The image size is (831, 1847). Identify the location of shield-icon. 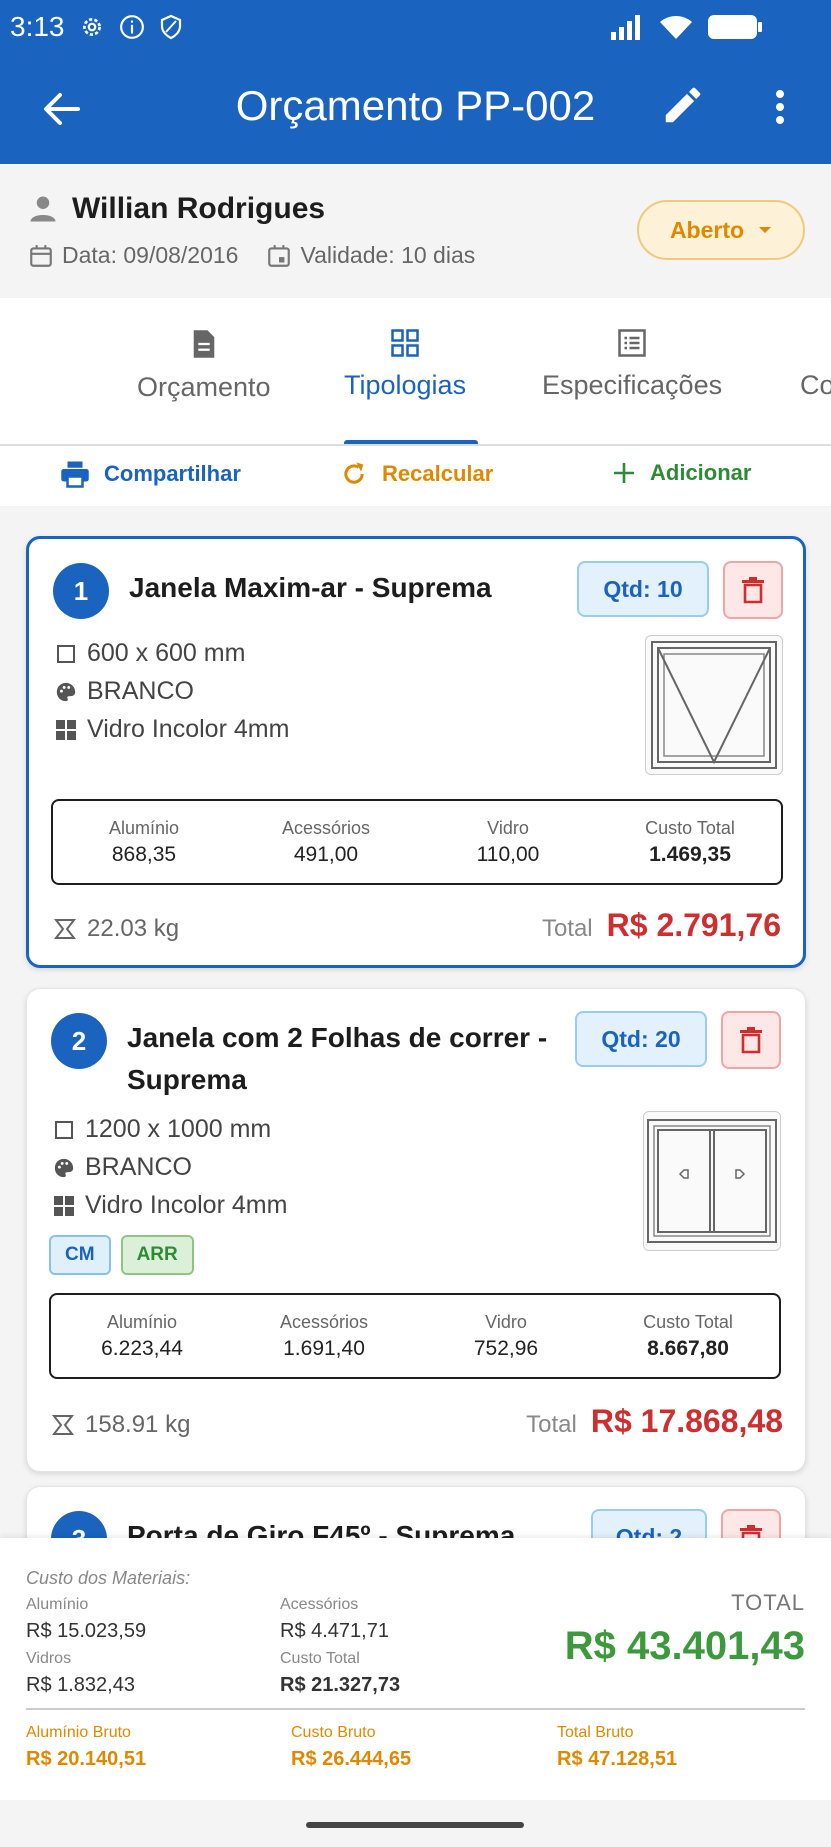
(170, 27).